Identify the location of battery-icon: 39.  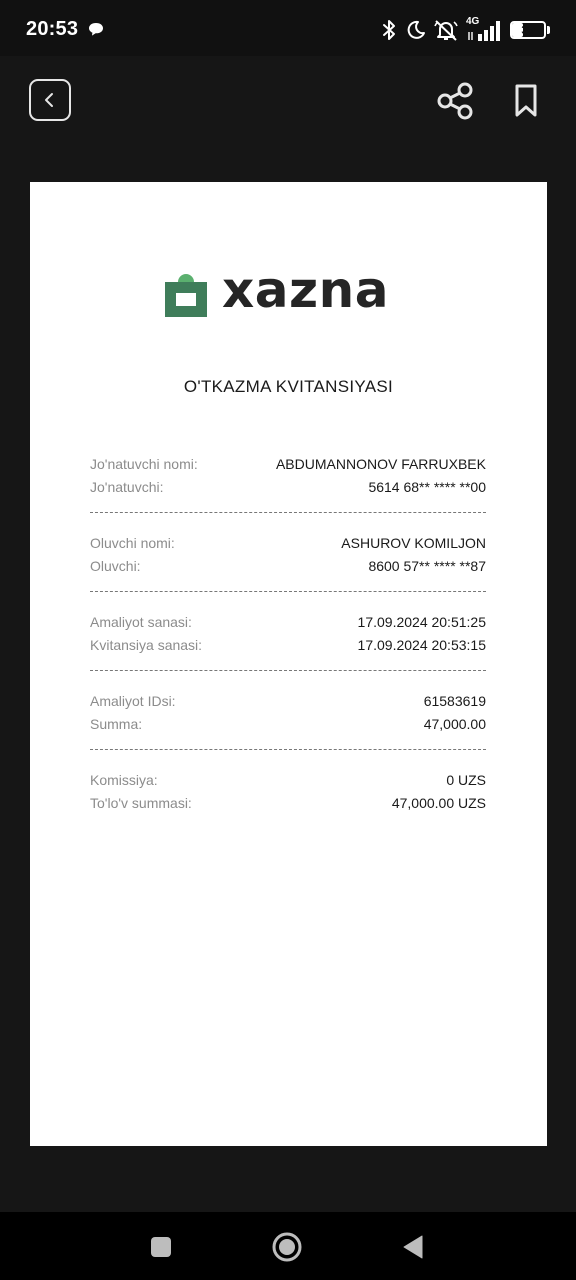
(530, 30).